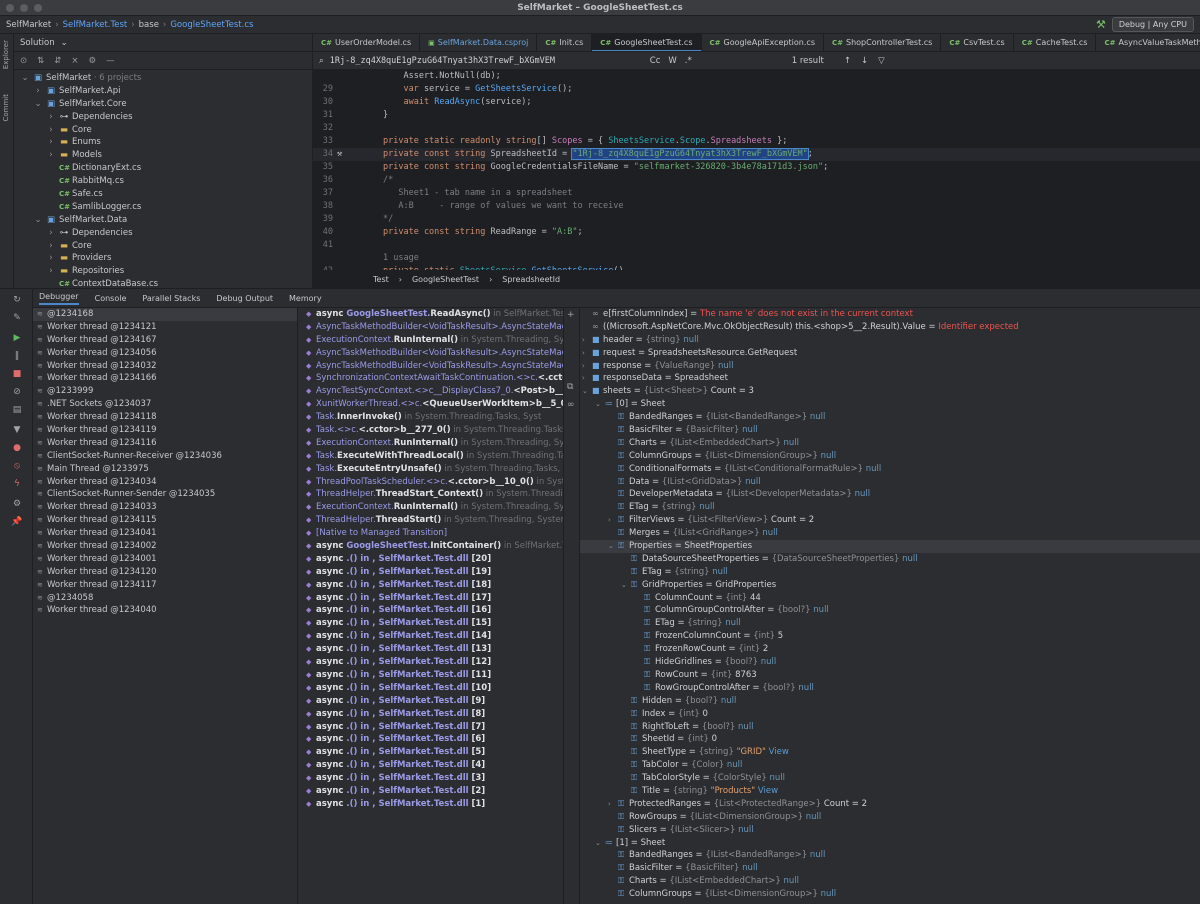 Image resolution: width=1200 pixels, height=904 pixels. Describe the element at coordinates (165, 598) in the screenshot. I see `thread-item: ≋@1234058` at that location.